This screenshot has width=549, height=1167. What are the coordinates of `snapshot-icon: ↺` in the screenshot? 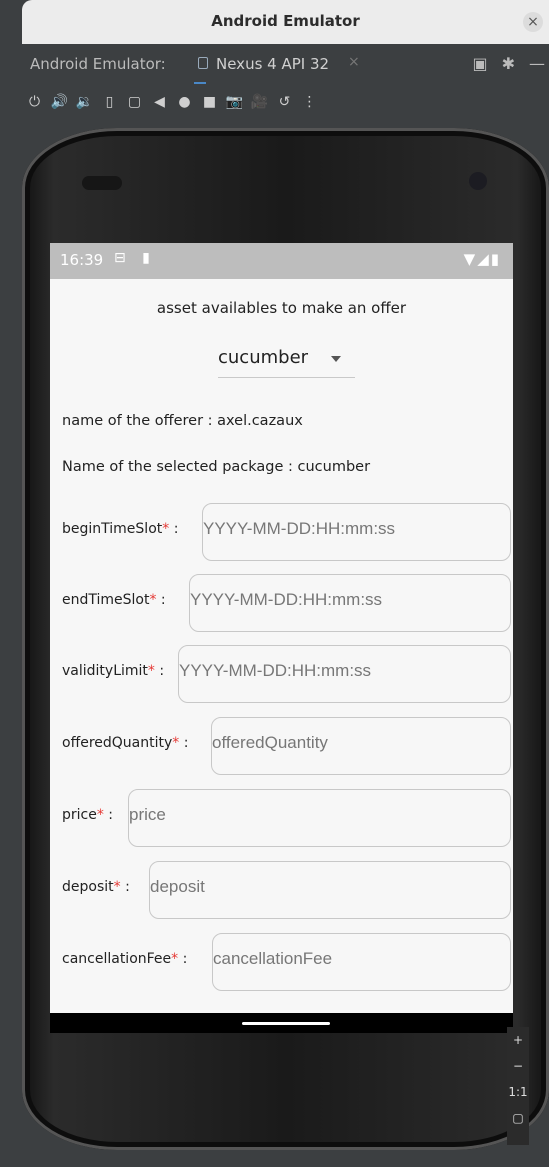 It's located at (284, 102).